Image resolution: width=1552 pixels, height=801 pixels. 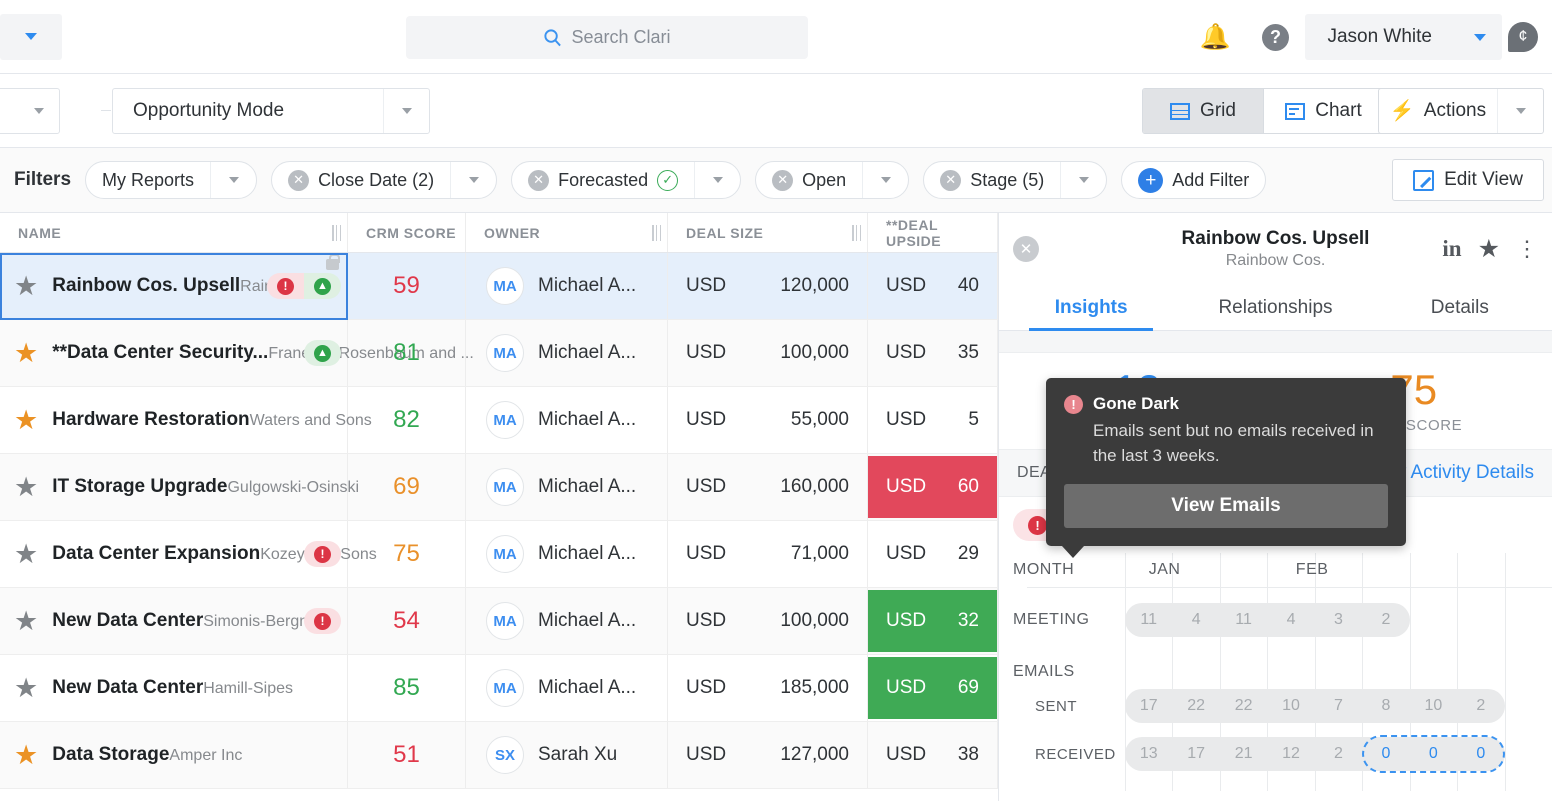 What do you see at coordinates (1015, 180) in the screenshot?
I see `filter-chip-4: ✕ Stage (5)` at bounding box center [1015, 180].